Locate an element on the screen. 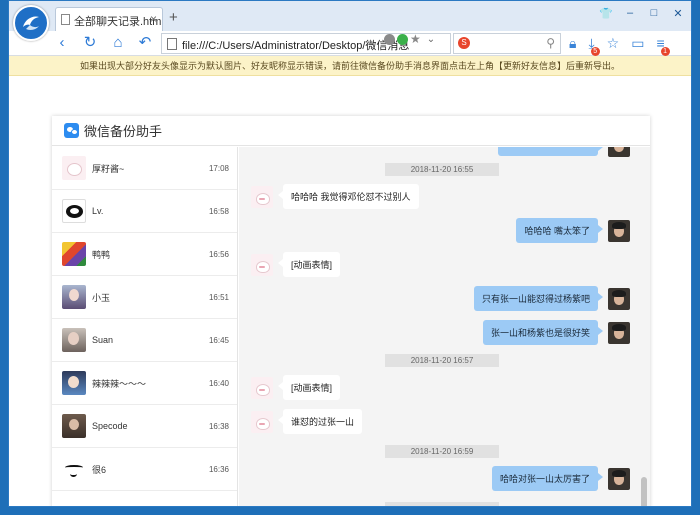 This screenshot has width=700, height=515. address-buttons: ★ ⌄ is located at coordinates (409, 39).